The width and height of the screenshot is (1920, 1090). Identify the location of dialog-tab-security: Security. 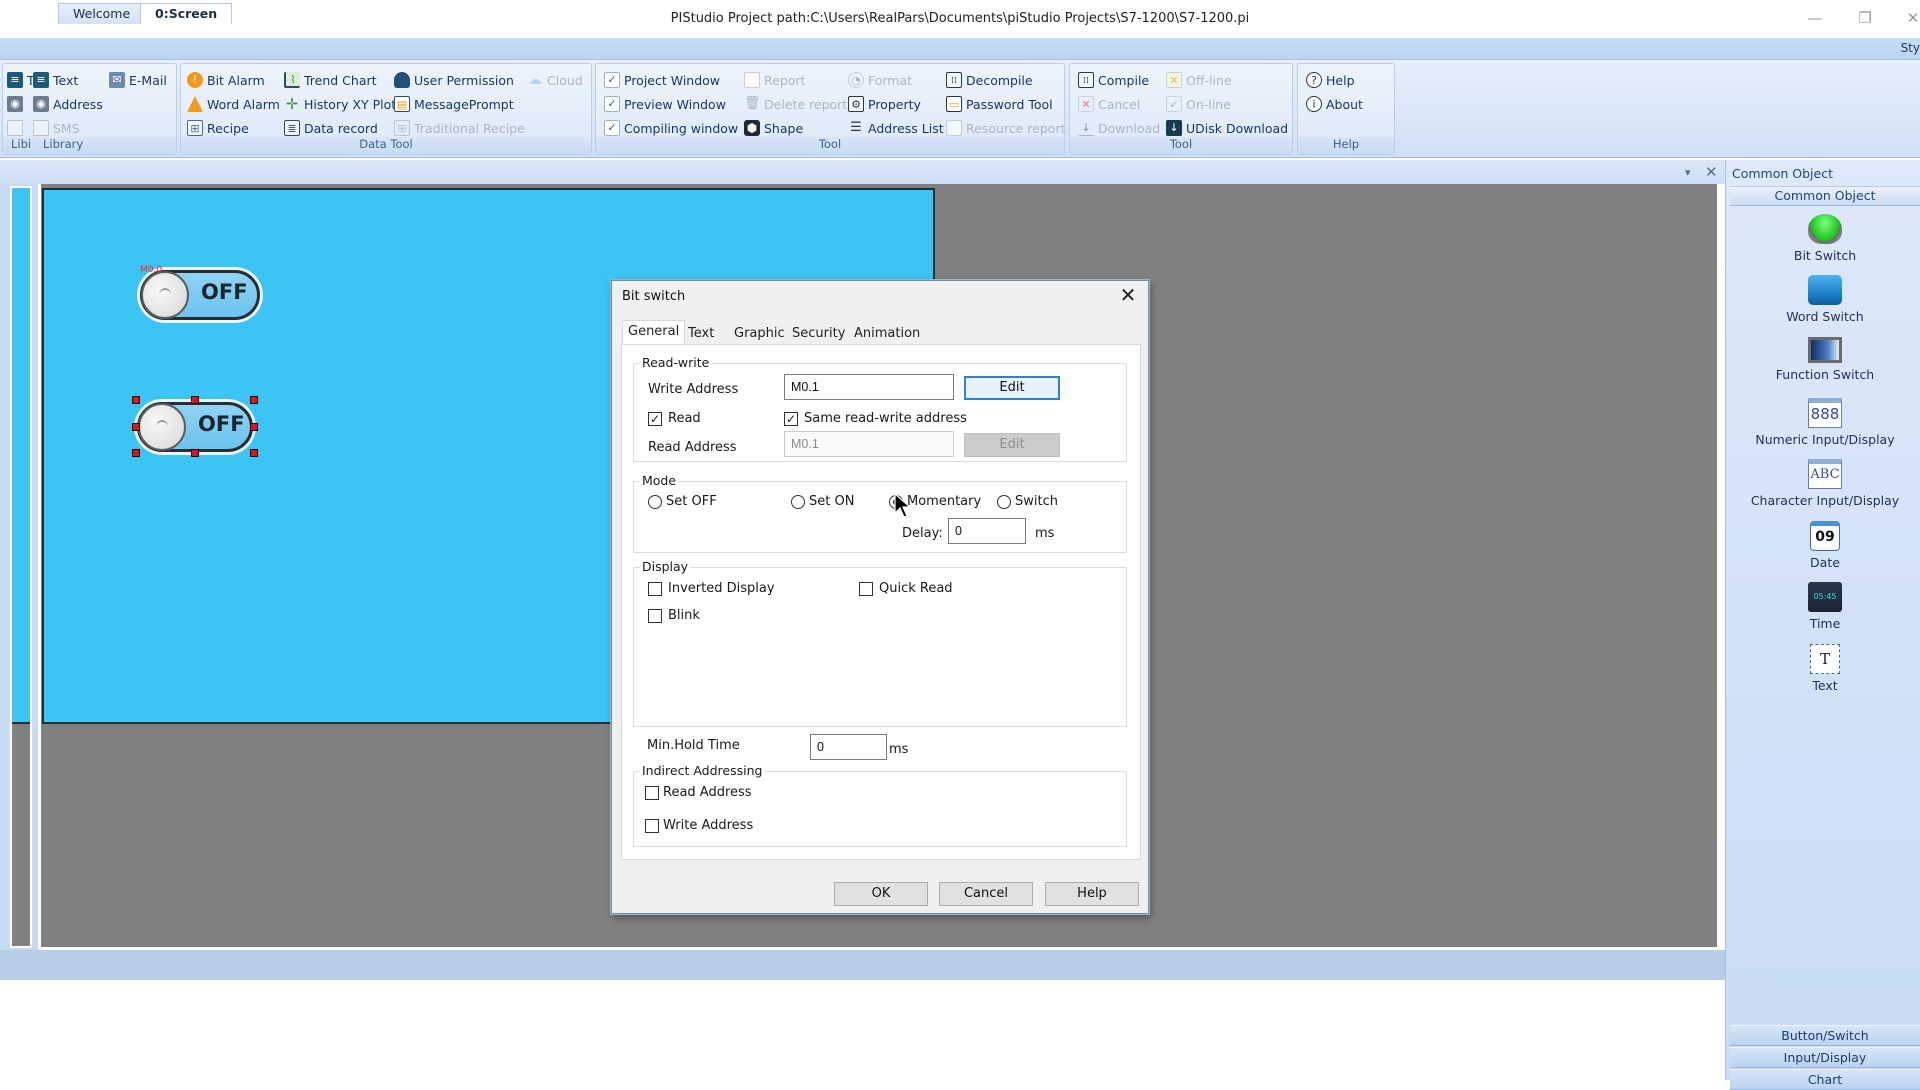
(818, 334).